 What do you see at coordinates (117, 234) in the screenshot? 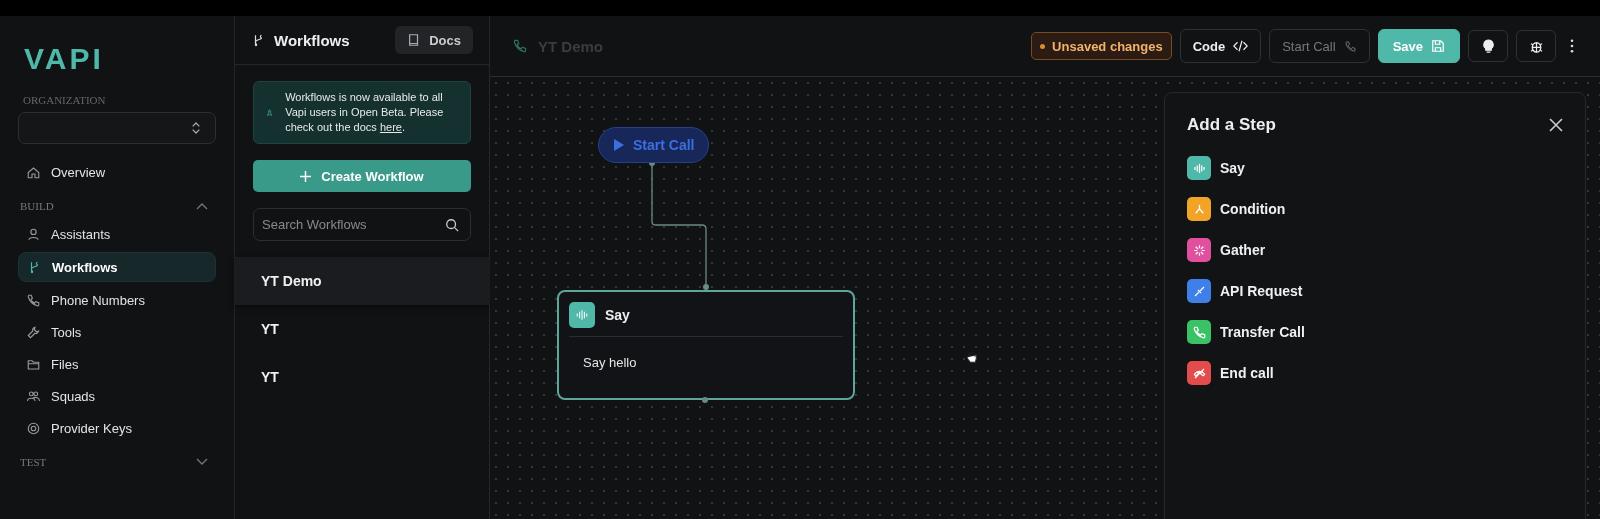
I see `nav-item: Assistants` at bounding box center [117, 234].